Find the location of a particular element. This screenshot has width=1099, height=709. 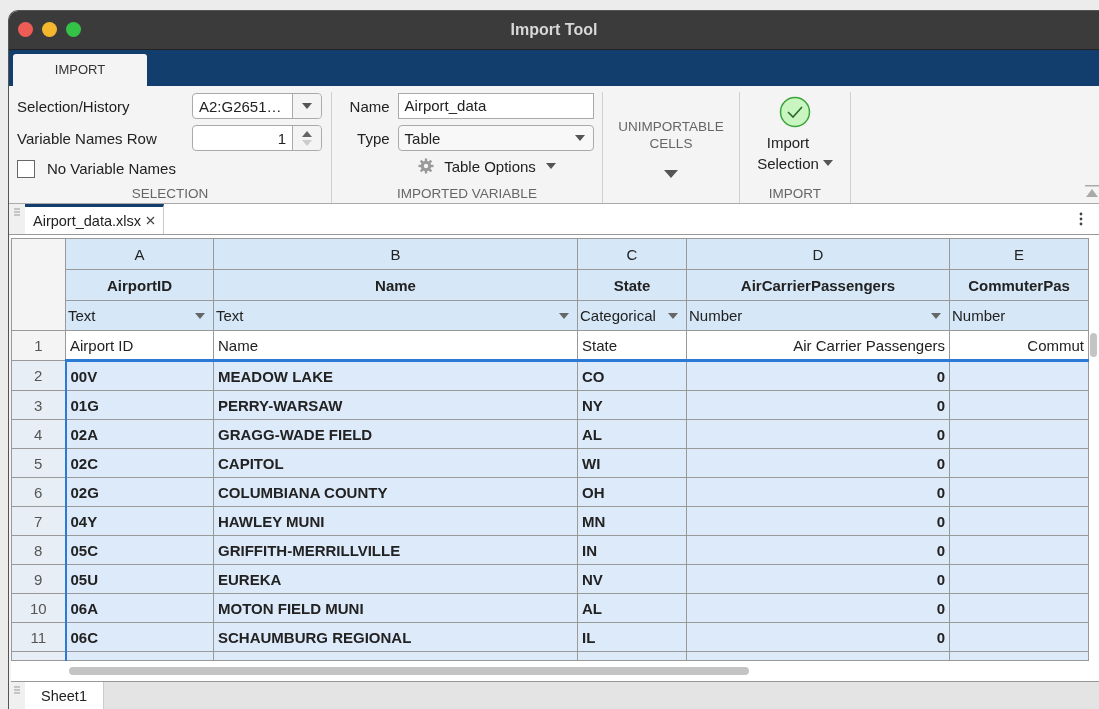

column-name: Name is located at coordinates (395, 285).